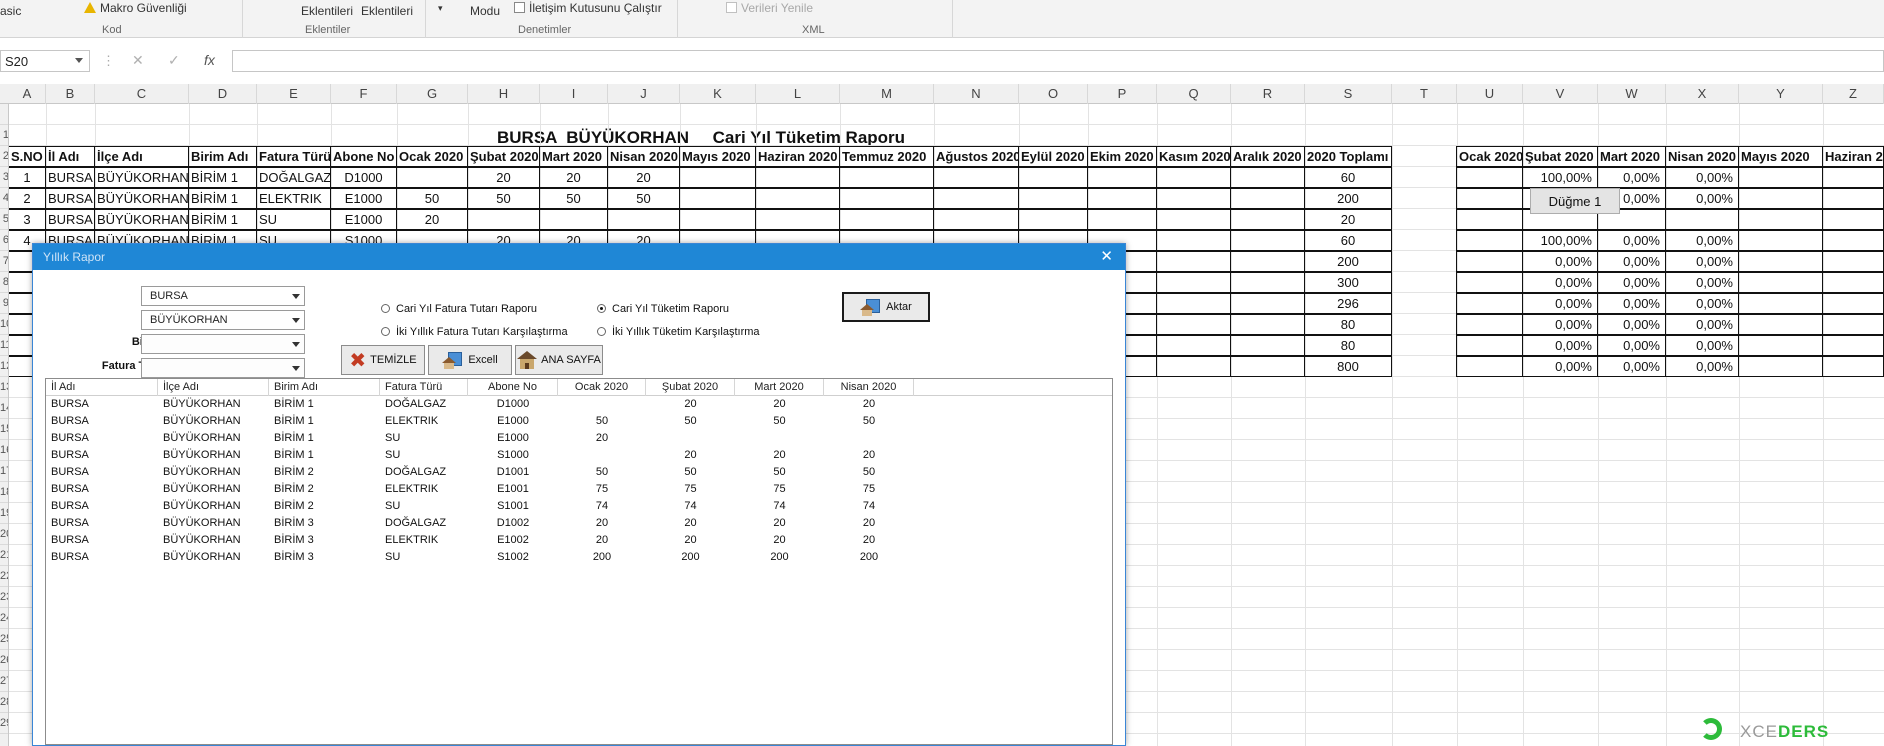 The height and width of the screenshot is (746, 1884). Describe the element at coordinates (223, 94) in the screenshot. I see `column-header: D` at that location.